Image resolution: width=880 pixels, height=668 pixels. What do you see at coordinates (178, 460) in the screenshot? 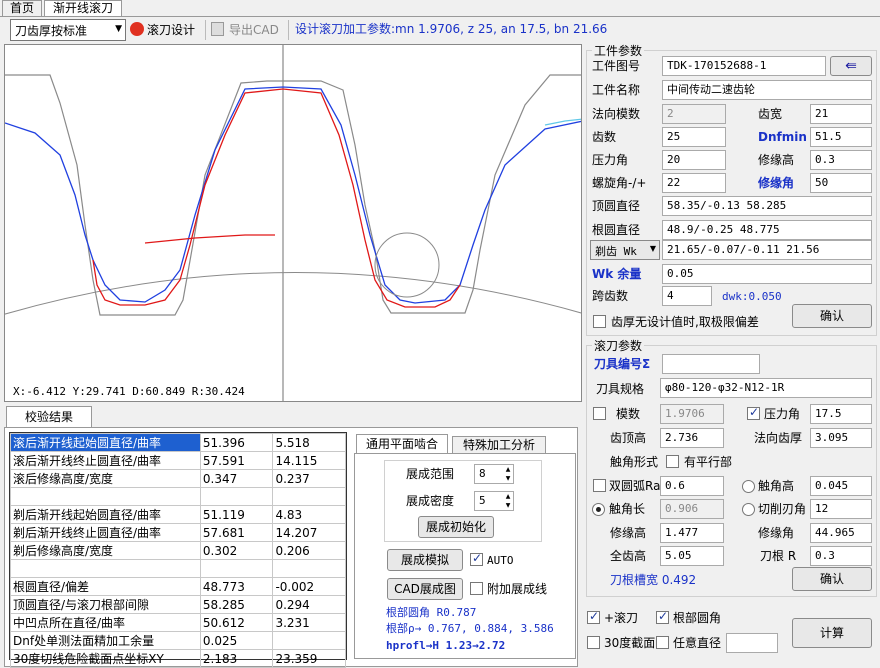
I see `table-row: 滚后渐开线终止圆直径/曲率 57.591 14.115` at bounding box center [178, 460].